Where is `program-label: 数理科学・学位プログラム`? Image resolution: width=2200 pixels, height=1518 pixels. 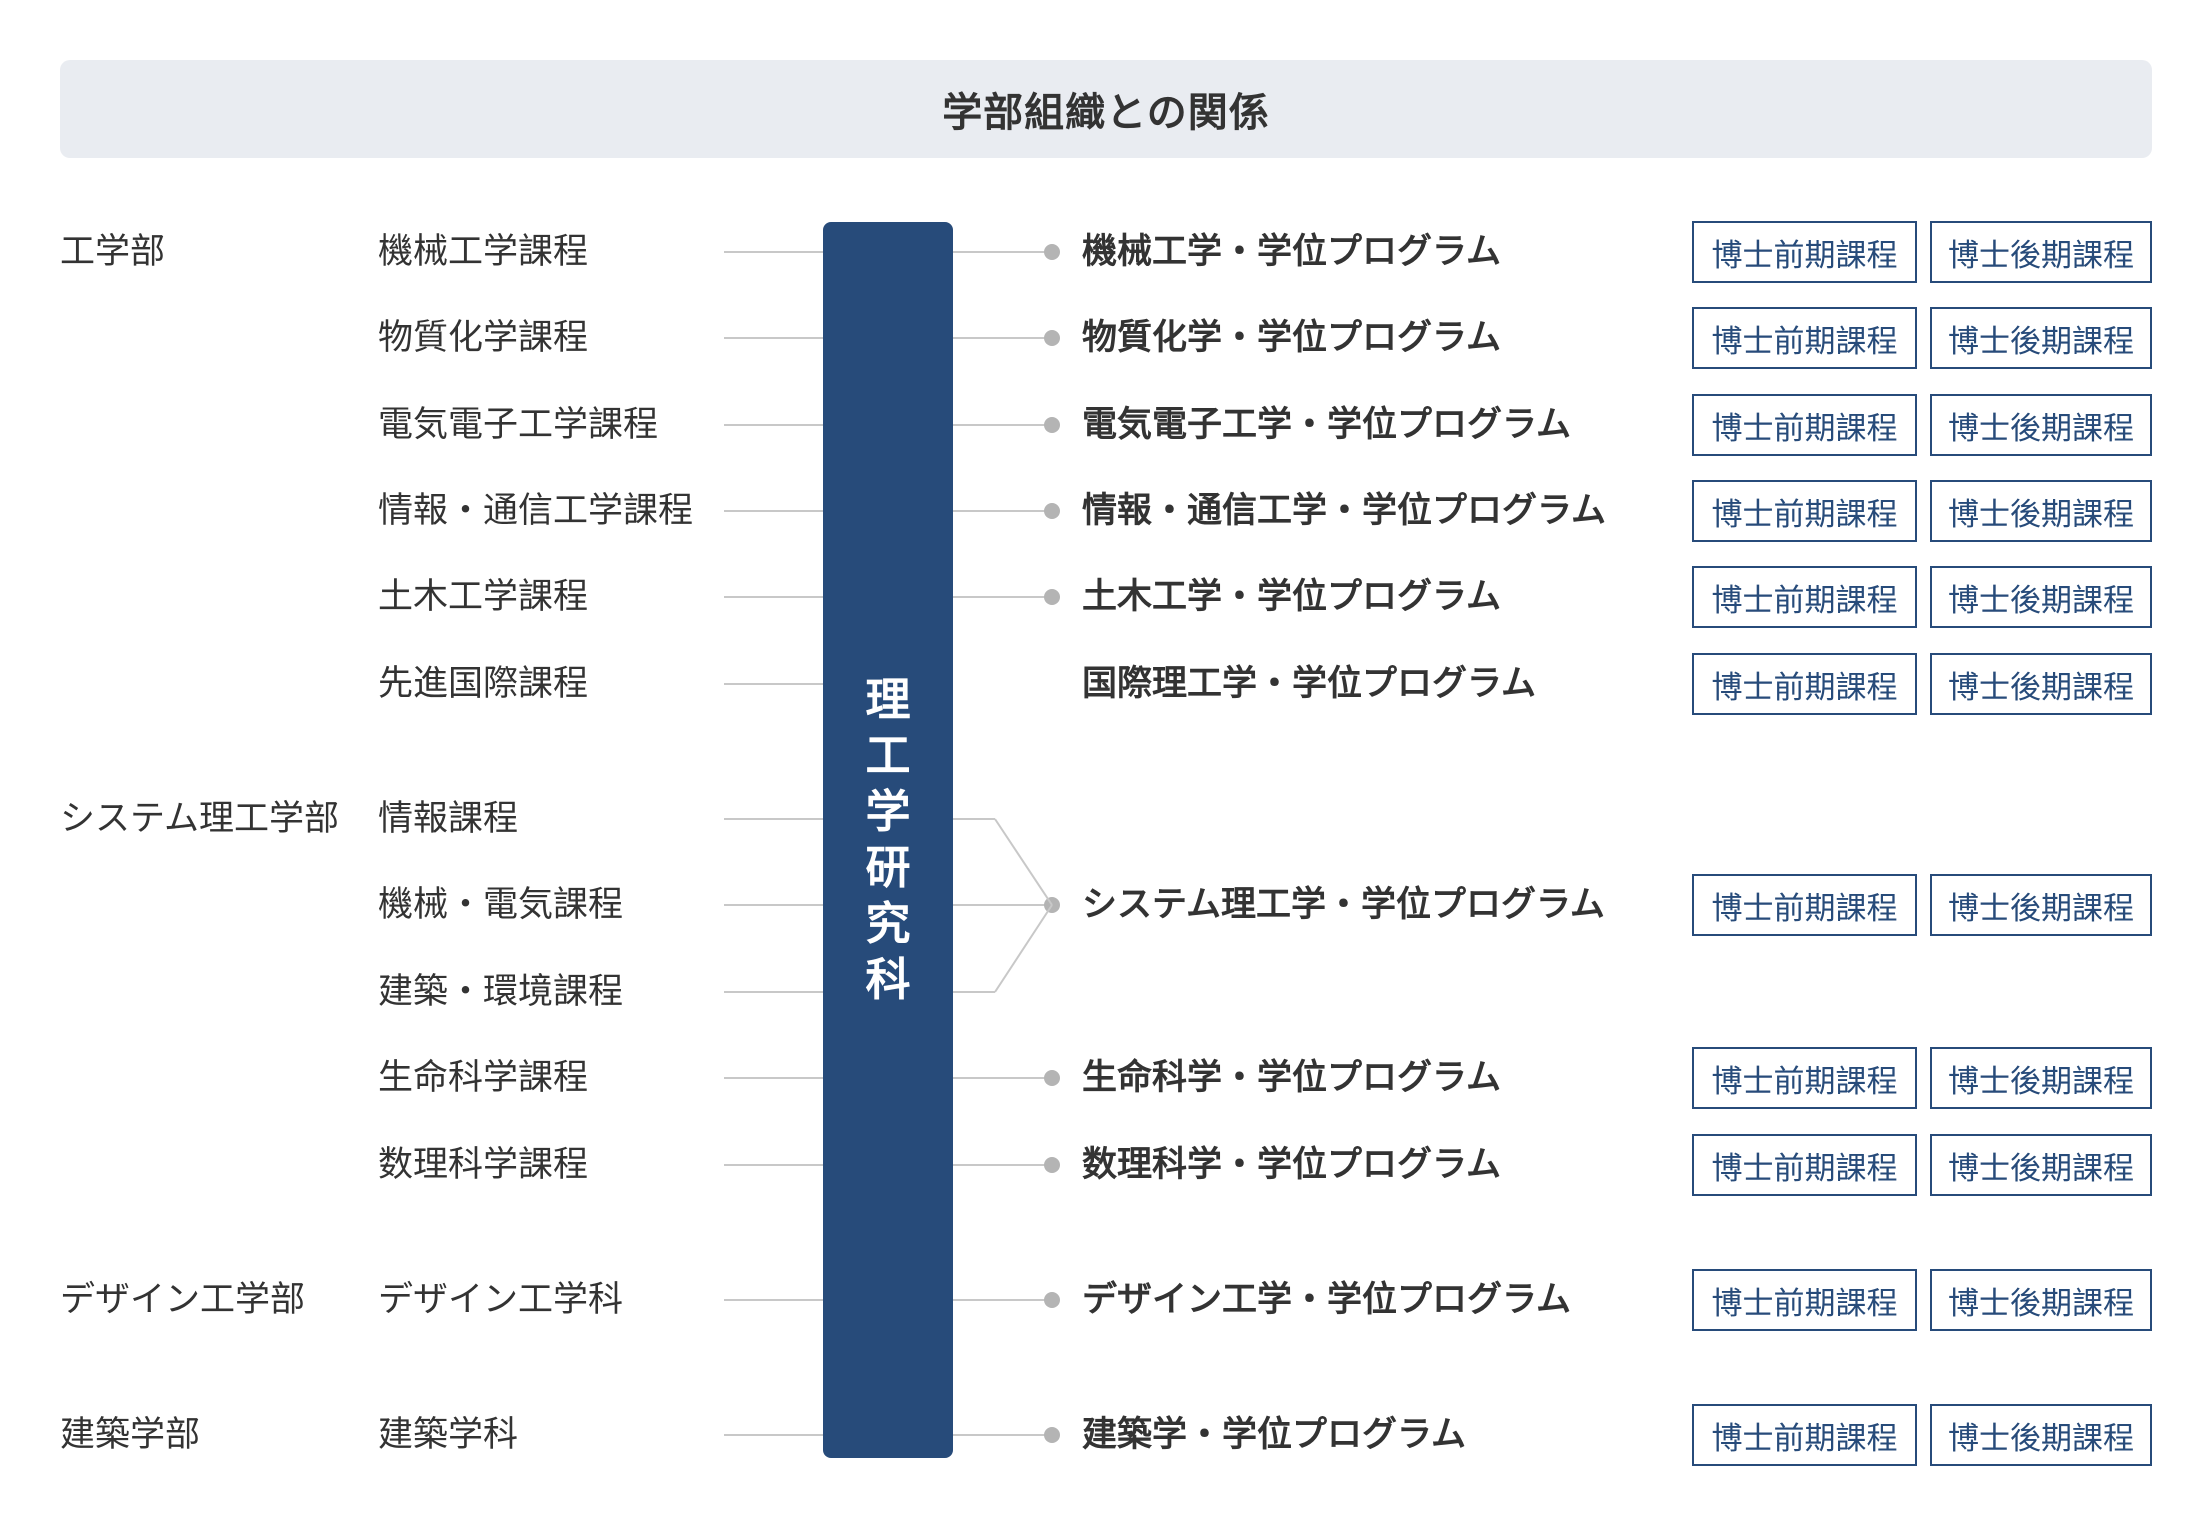
program-label: 数理科学・学位プログラム is located at coordinates (1291, 1165).